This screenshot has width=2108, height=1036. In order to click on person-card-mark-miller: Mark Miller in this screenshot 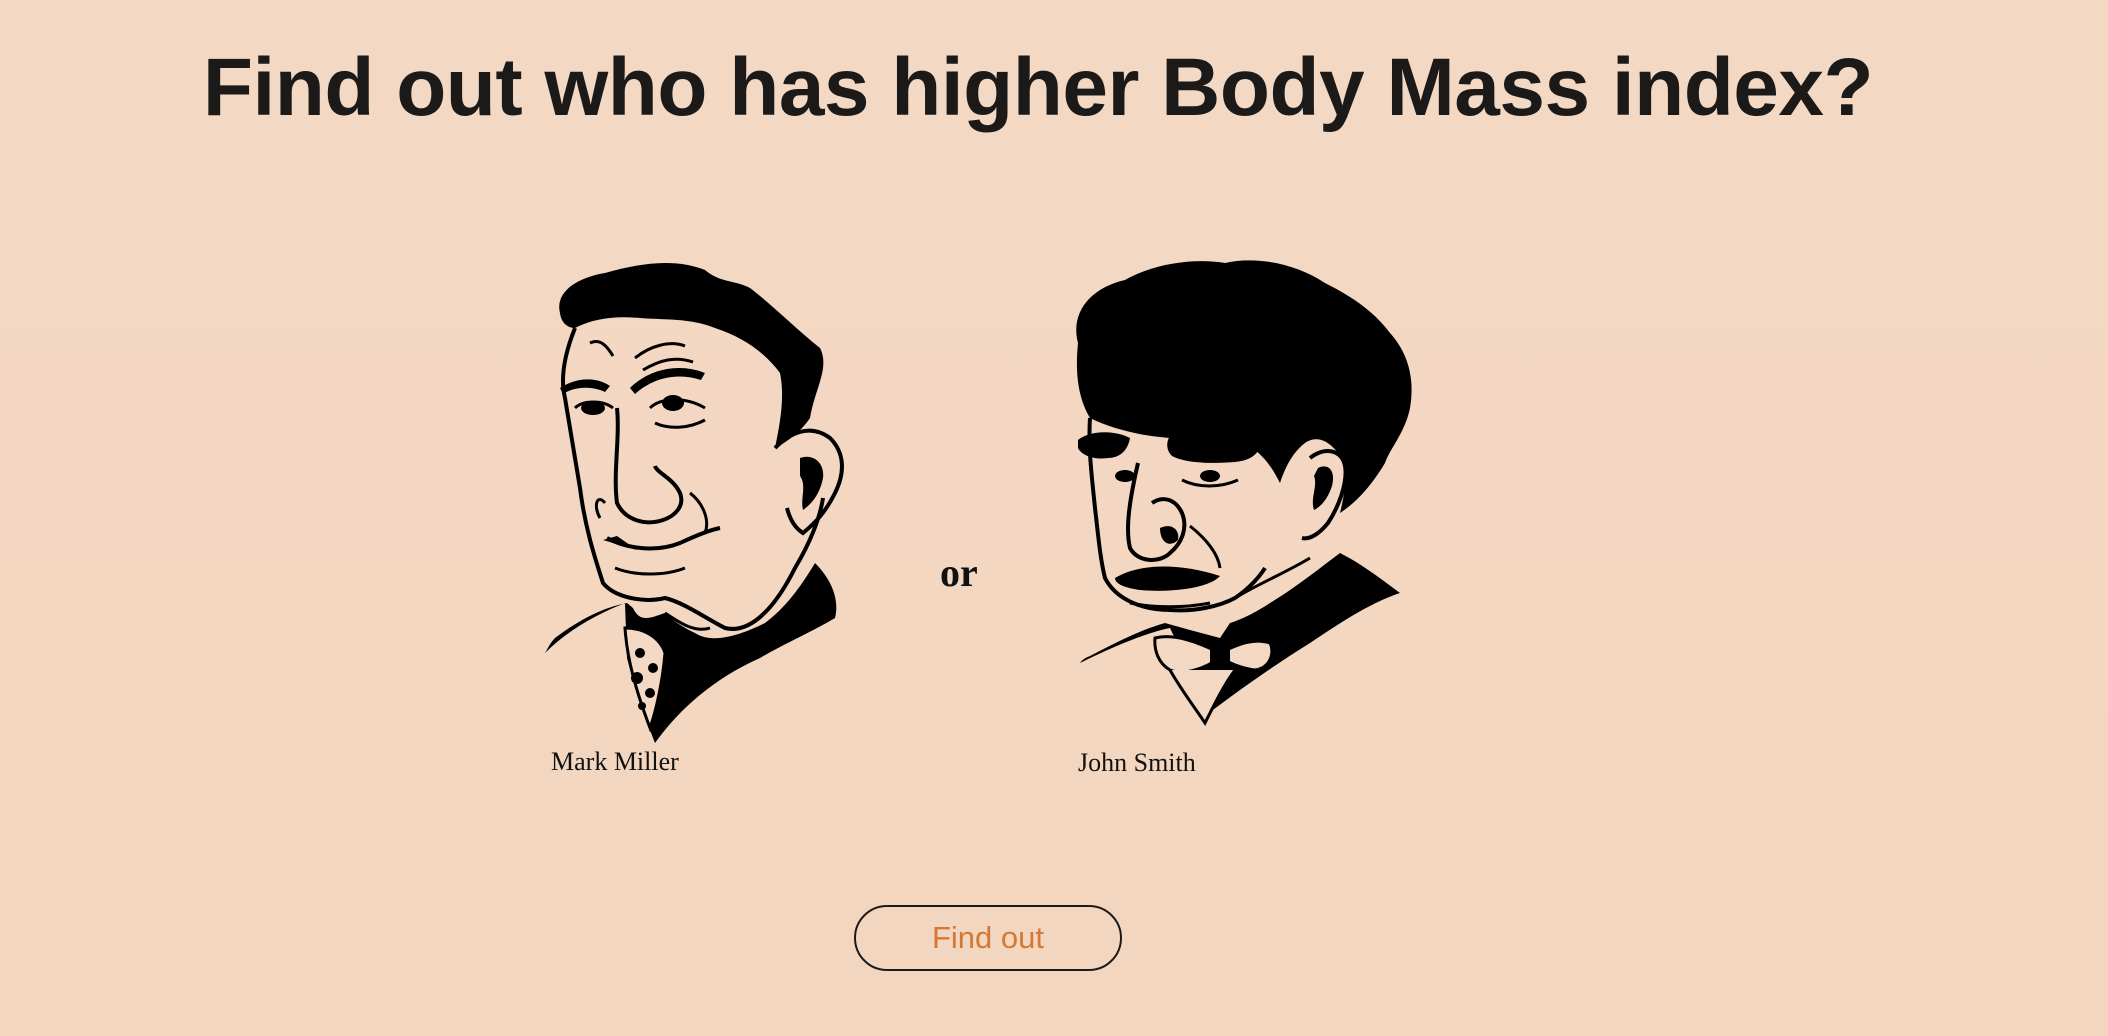, I will do `click(700, 517)`.